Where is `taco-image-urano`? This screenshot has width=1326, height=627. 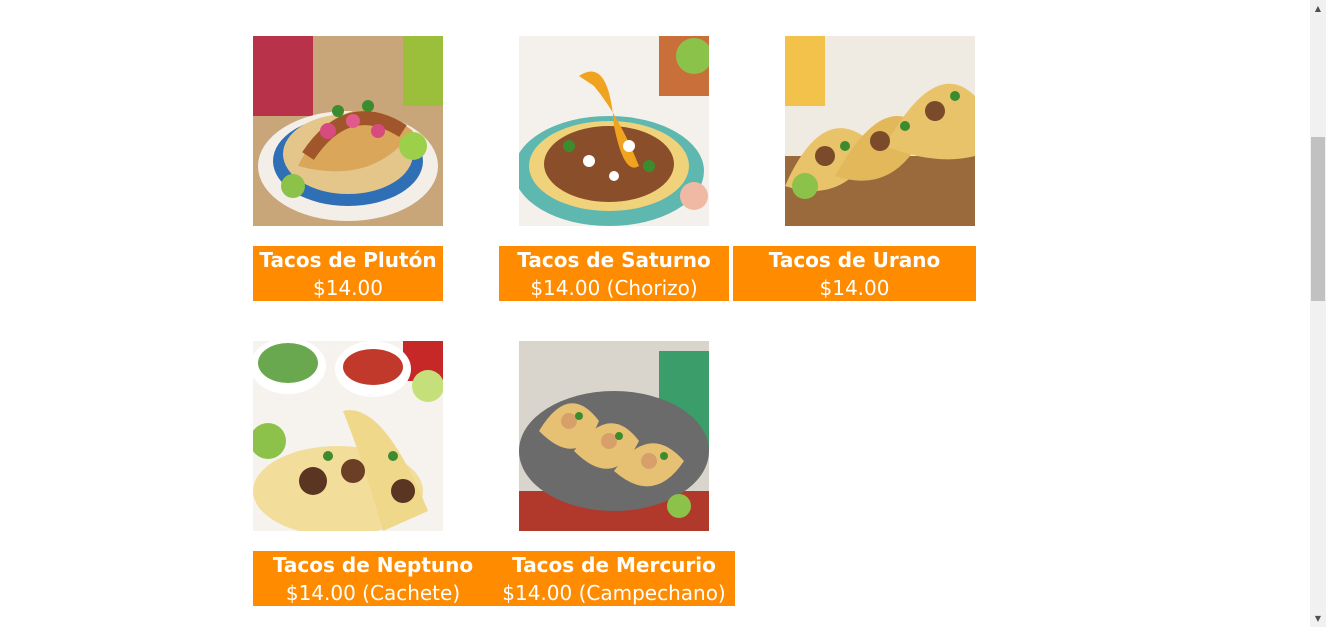 taco-image-urano is located at coordinates (880, 131).